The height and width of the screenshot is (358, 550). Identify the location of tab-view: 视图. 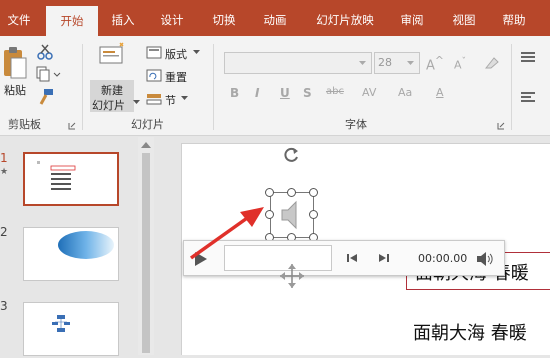
(464, 18).